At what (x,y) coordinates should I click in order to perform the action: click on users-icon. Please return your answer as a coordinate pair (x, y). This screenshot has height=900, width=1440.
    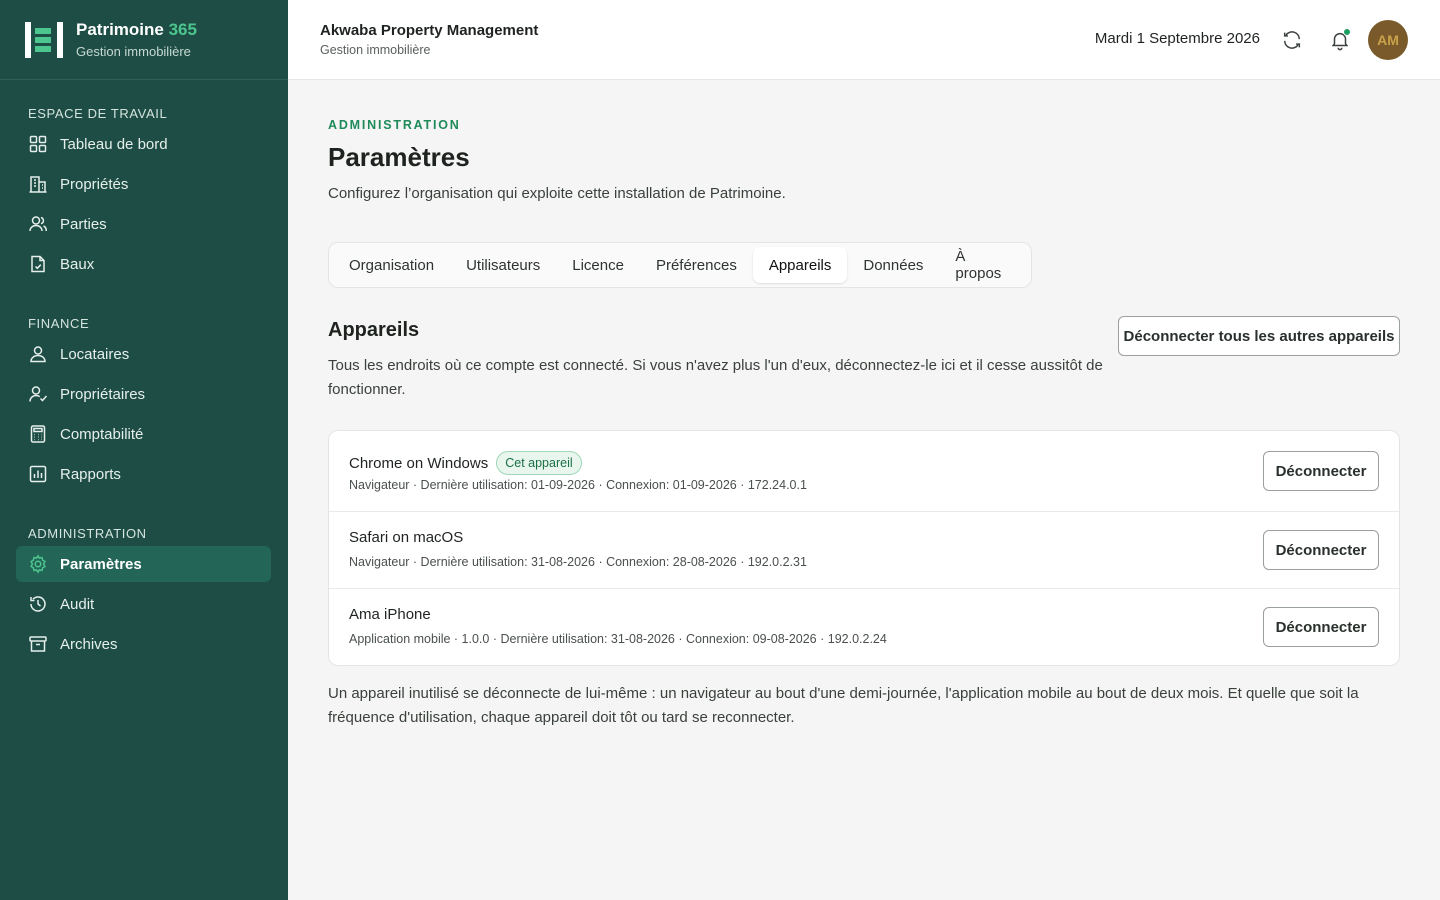
    Looking at the image, I should click on (38, 224).